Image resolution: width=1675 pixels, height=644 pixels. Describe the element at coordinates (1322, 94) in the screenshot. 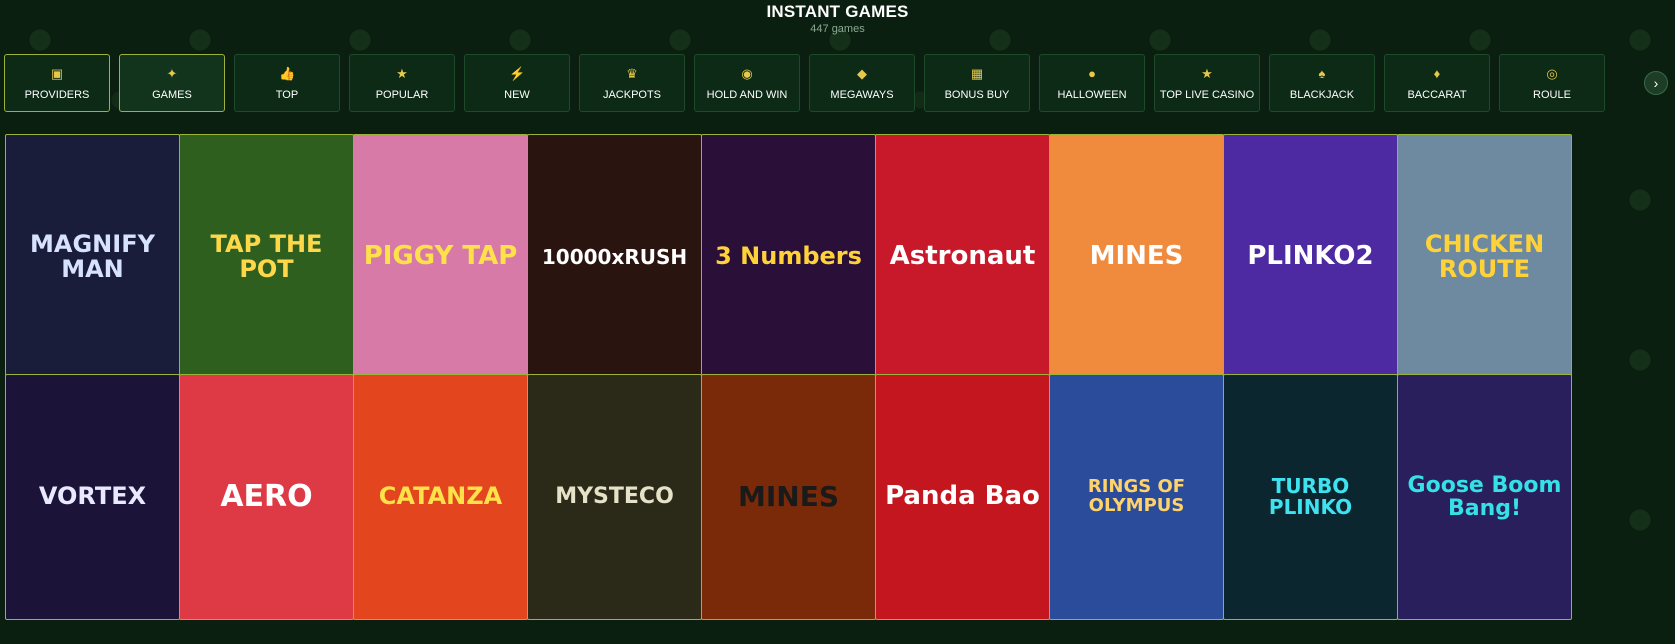

I see `category-label: BLACKJACK` at that location.